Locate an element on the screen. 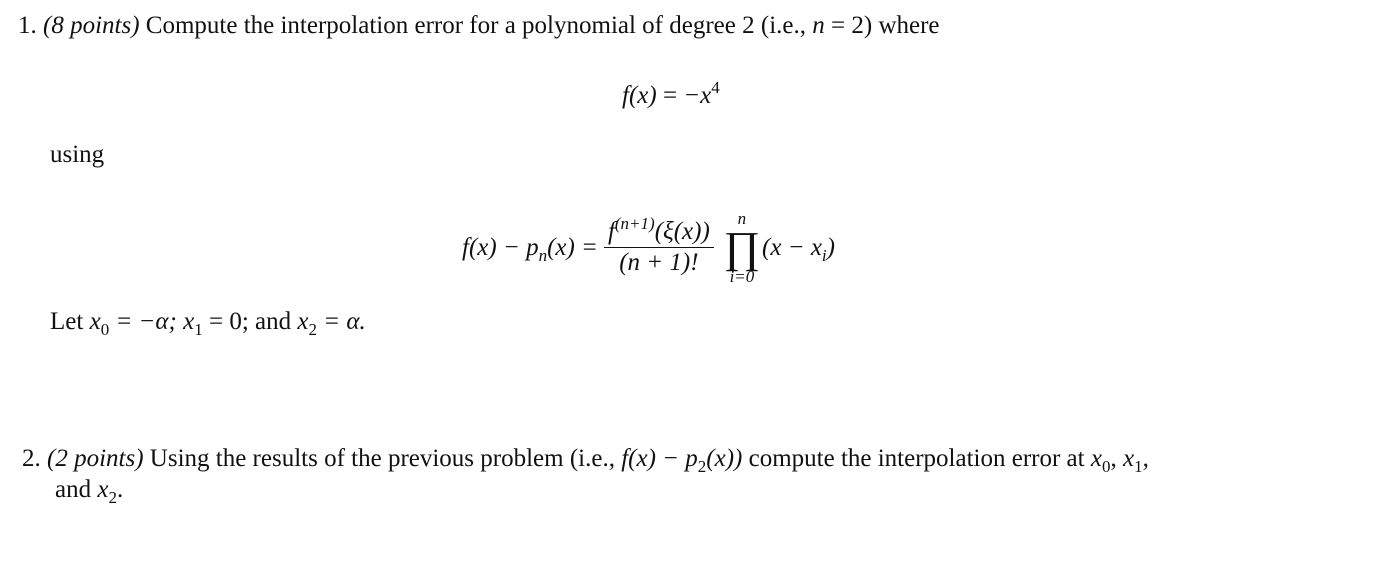  node-definitions: Let x0 = −α; x1 = 0; and x2 = α. is located at coordinates (208, 323).